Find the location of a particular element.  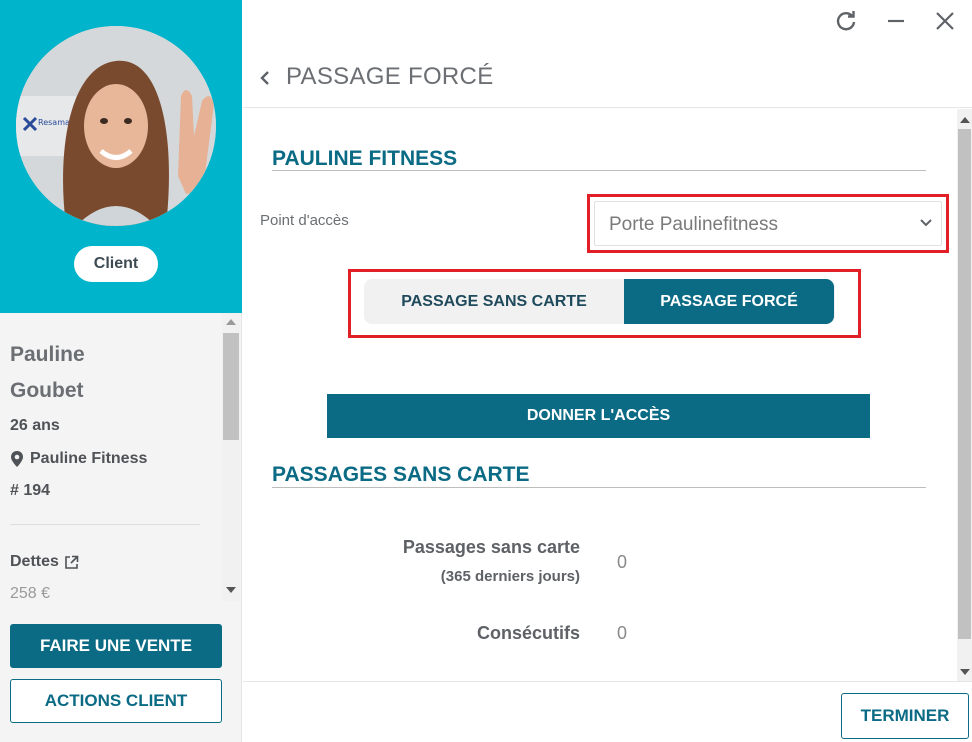

client-club-name: Pauline Fitness is located at coordinates (89, 458).